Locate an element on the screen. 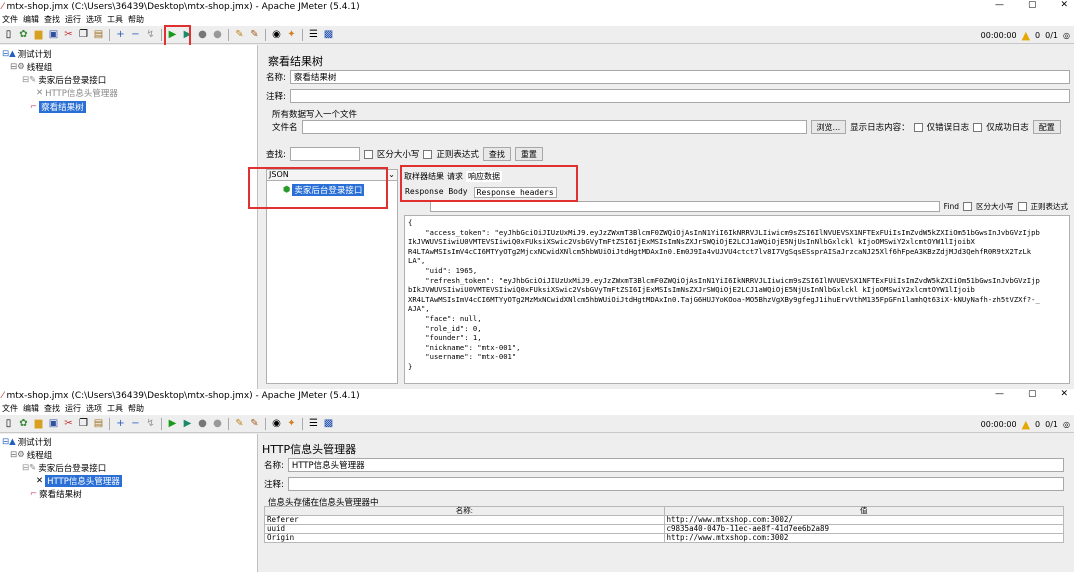  reset-button: 重置 is located at coordinates (528, 154).